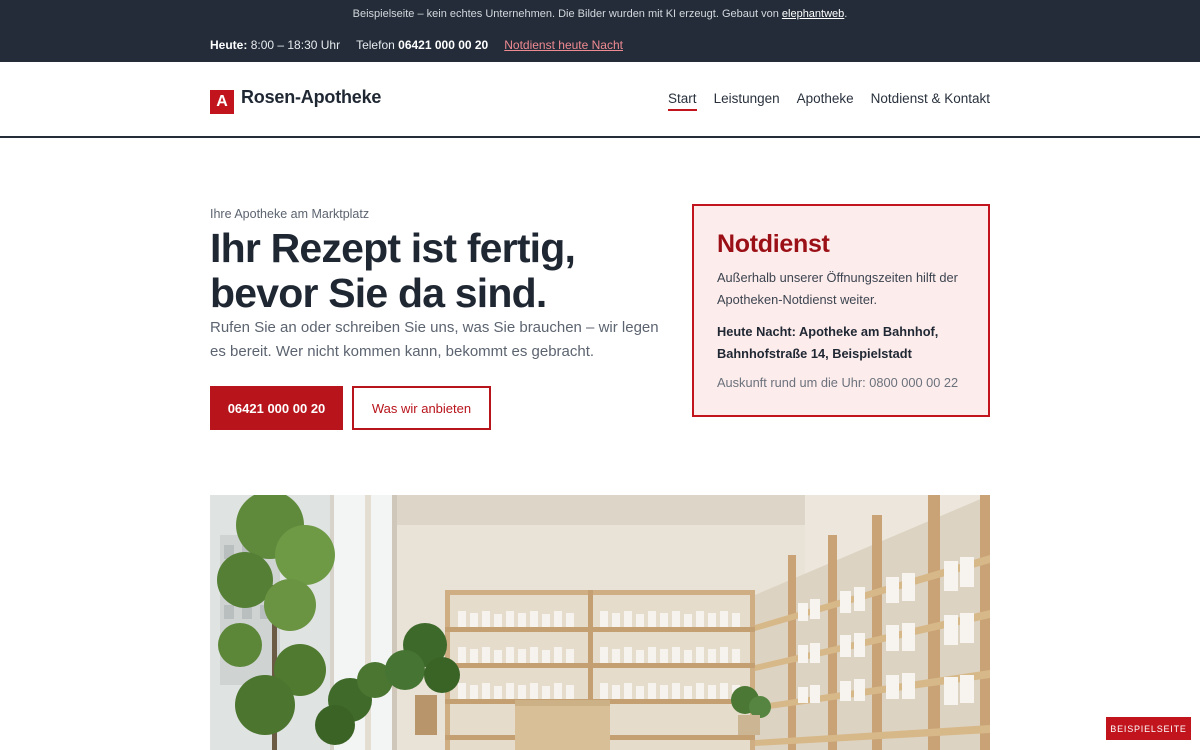 The image size is (1200, 750). Describe the element at coordinates (747, 101) in the screenshot. I see `nav-item-leistungen: Leistungen` at that location.